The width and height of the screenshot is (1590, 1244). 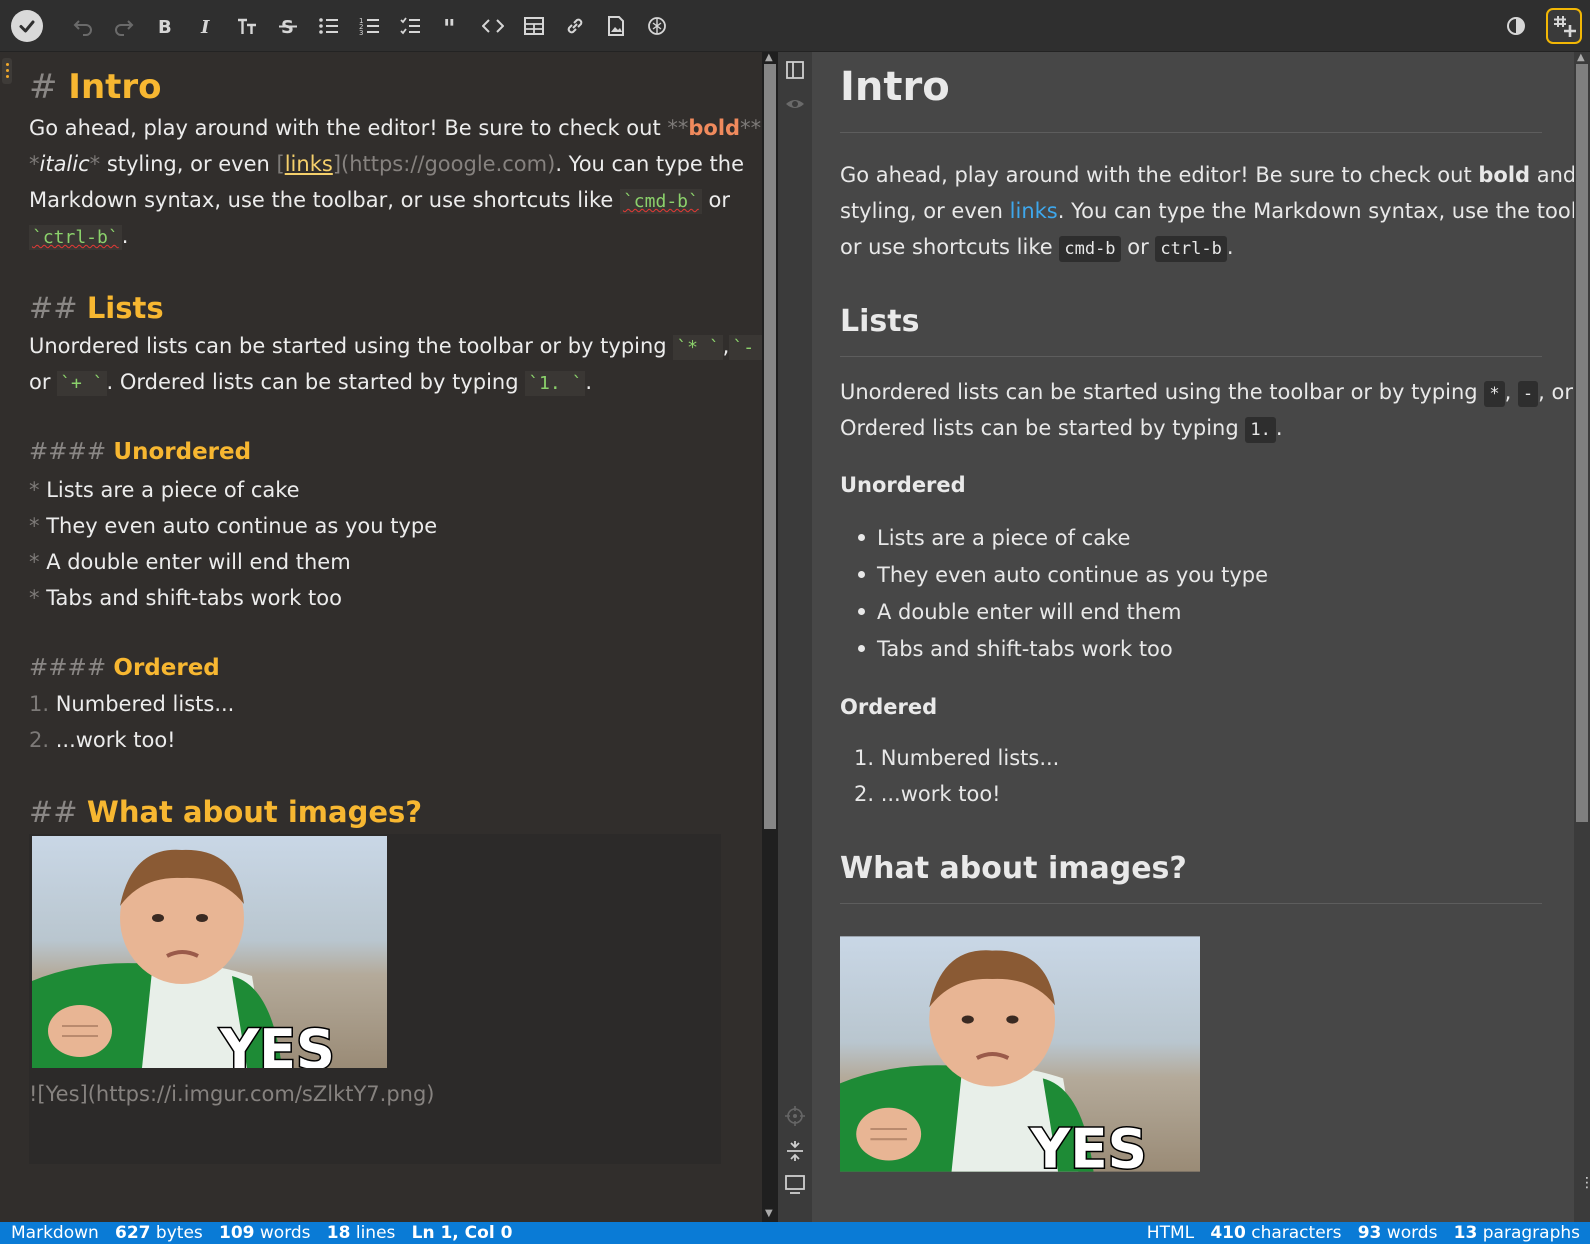 What do you see at coordinates (7, 71) in the screenshot?
I see `fold-marker` at bounding box center [7, 71].